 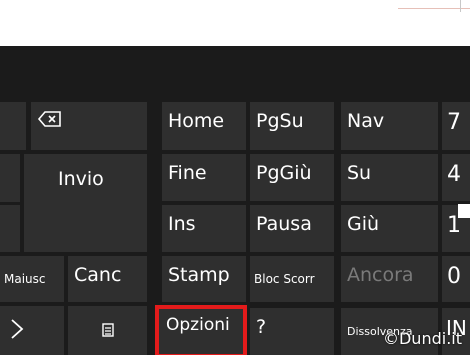 What do you see at coordinates (10, 228) in the screenshot?
I see `key-partial-row3` at bounding box center [10, 228].